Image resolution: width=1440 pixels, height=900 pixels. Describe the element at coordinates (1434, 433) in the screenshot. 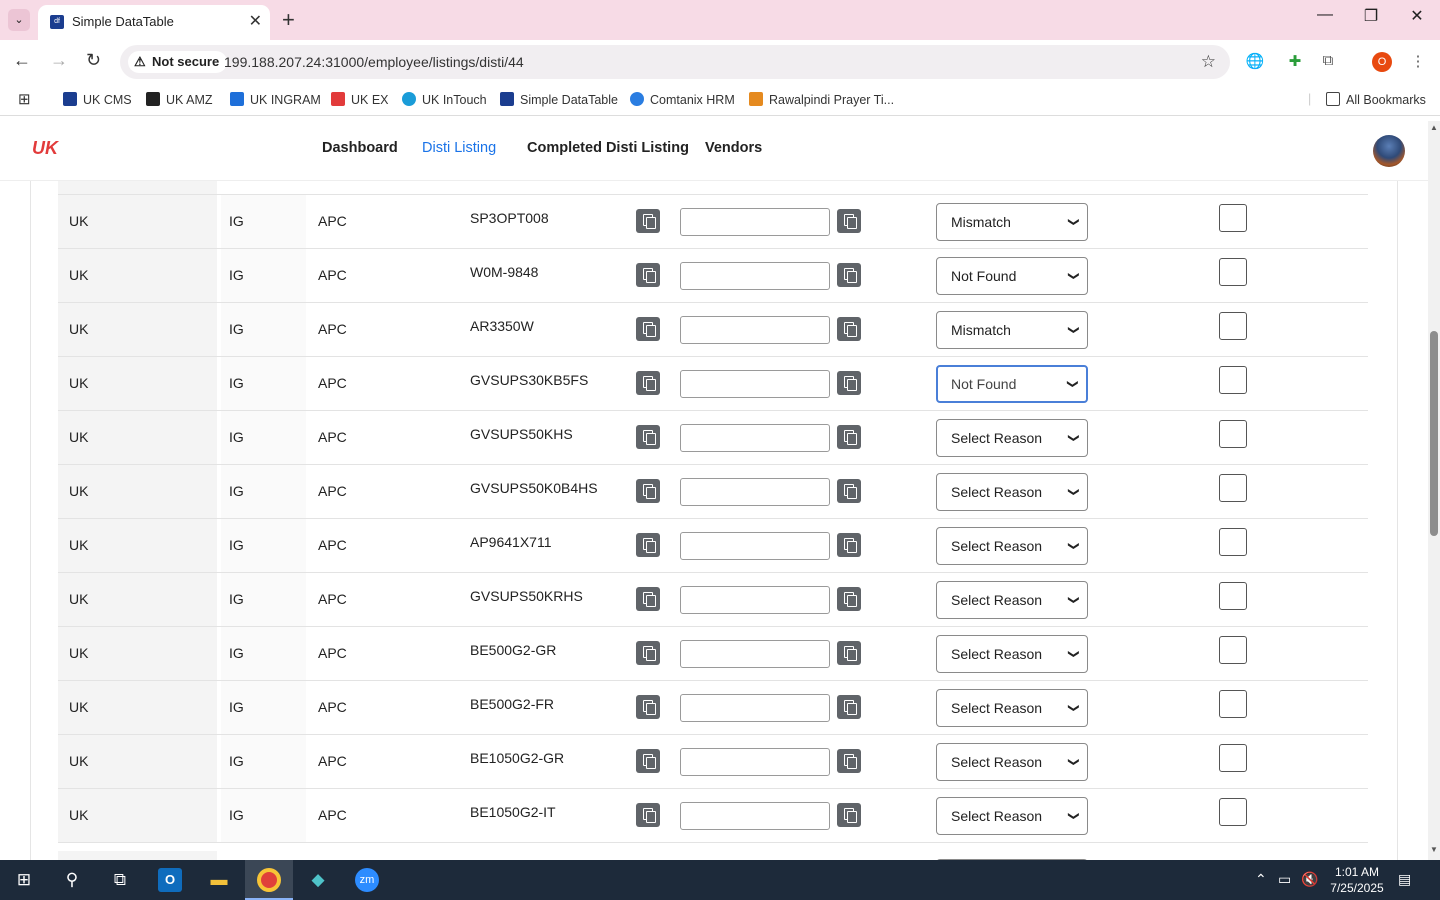

I see `scrollbar-thumb` at that location.